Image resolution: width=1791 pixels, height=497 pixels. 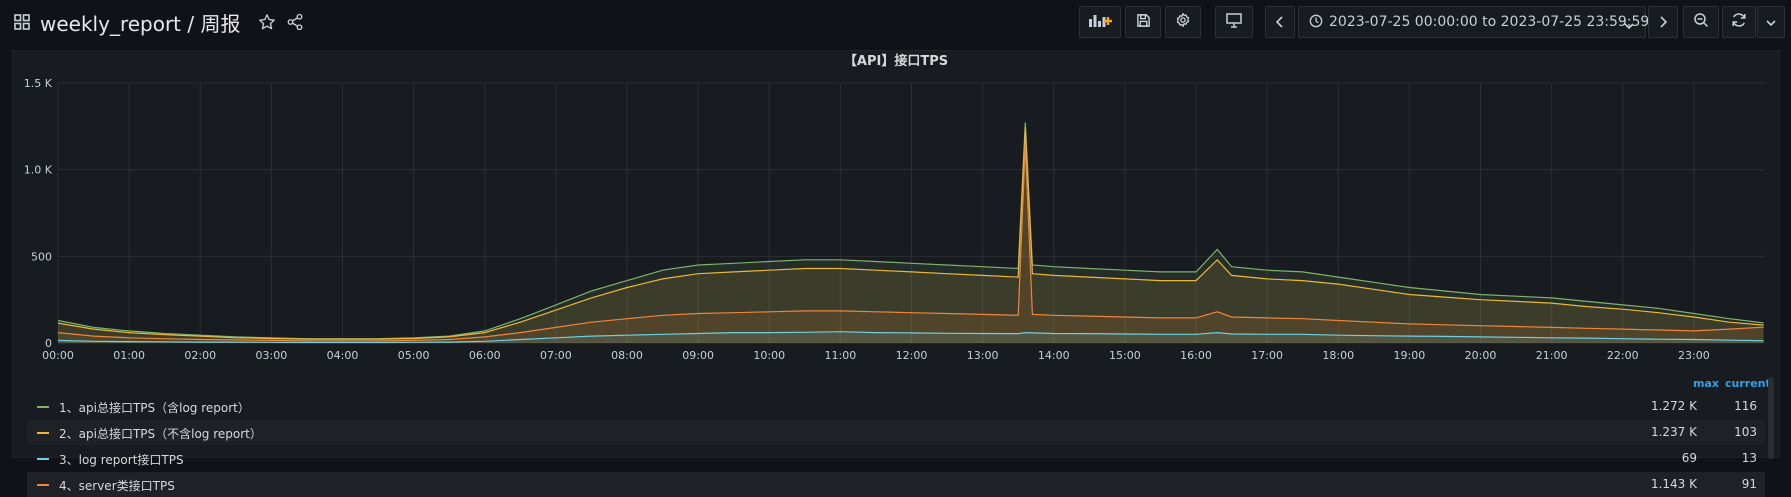 I want to click on legend-item-name: 2、api总接口TPS（不含log report）, so click(x=160, y=434).